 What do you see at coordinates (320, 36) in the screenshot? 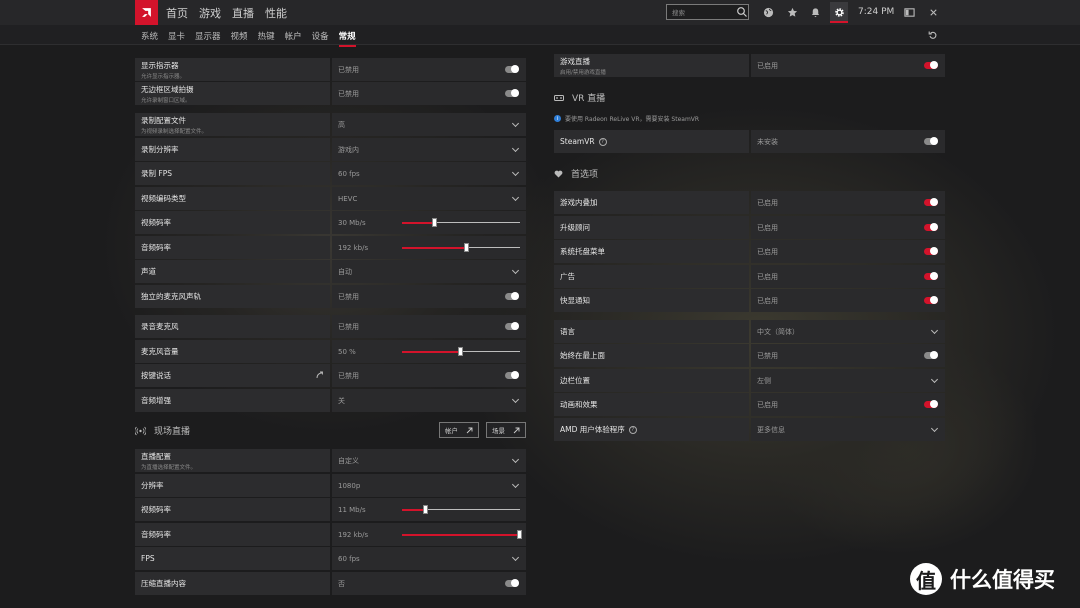
I see `tab-devices: 设备` at bounding box center [320, 36].